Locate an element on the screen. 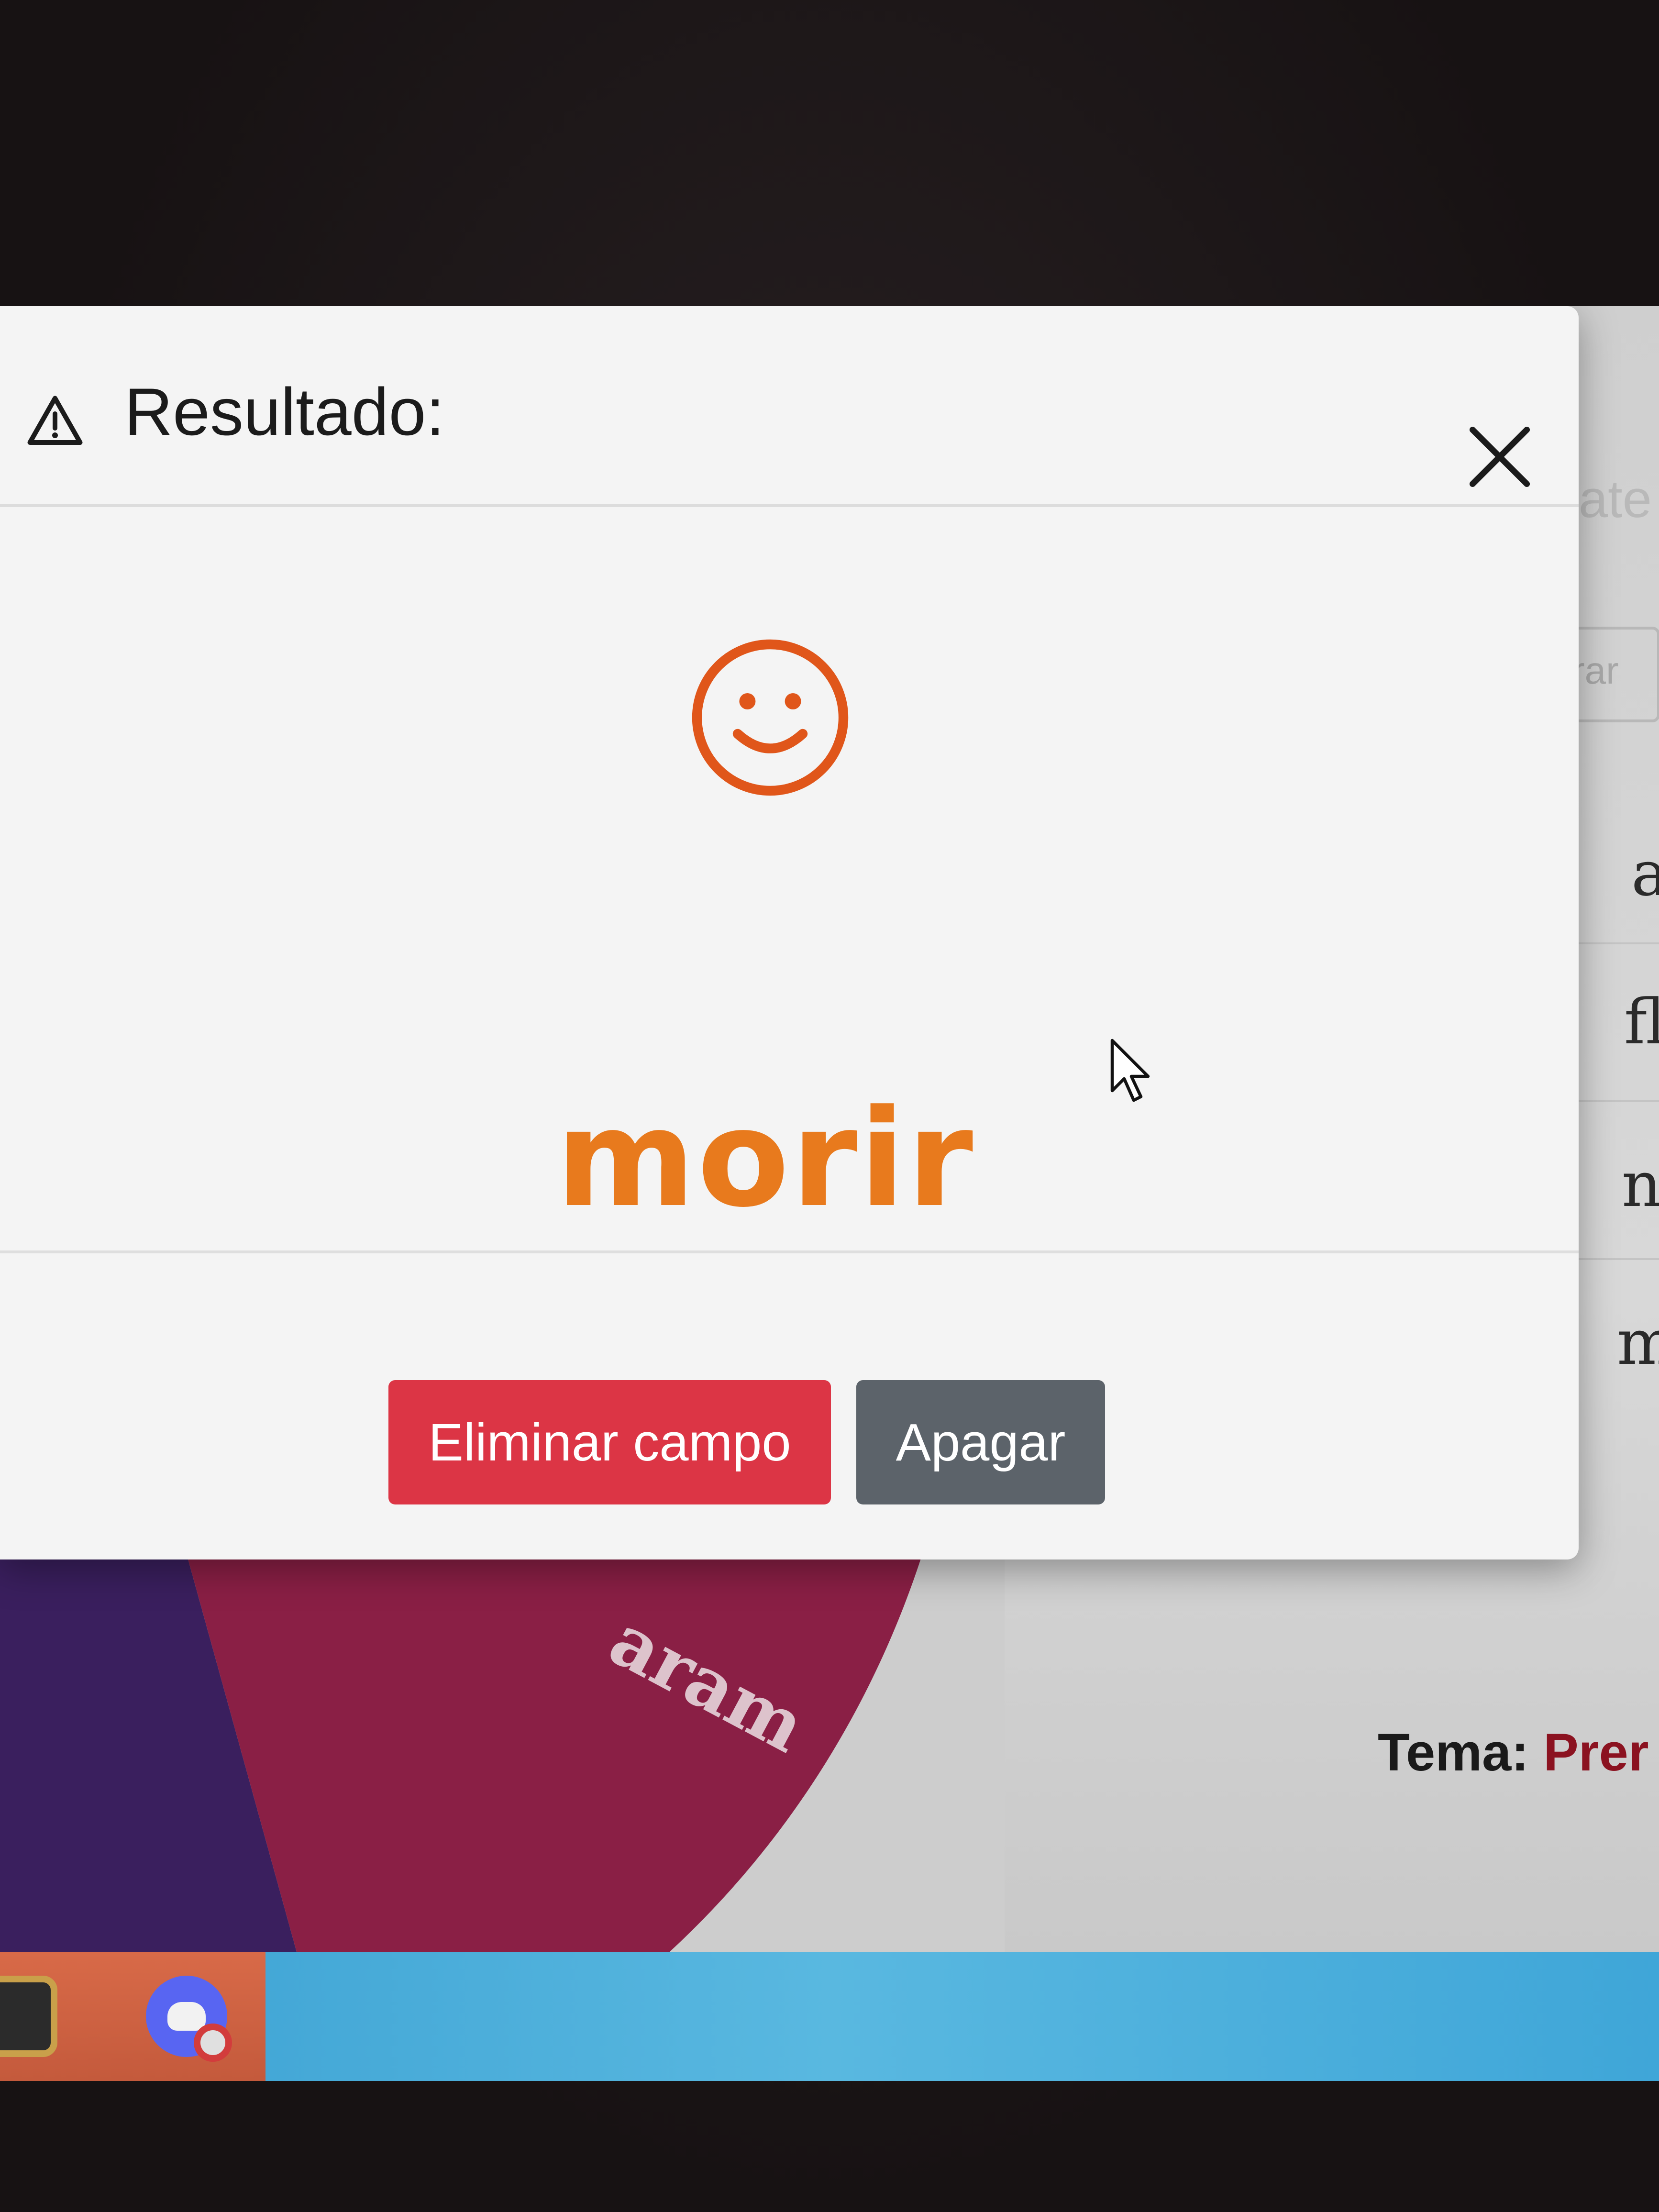 The image size is (1659, 2212). discord-icon is located at coordinates (189, 2019).